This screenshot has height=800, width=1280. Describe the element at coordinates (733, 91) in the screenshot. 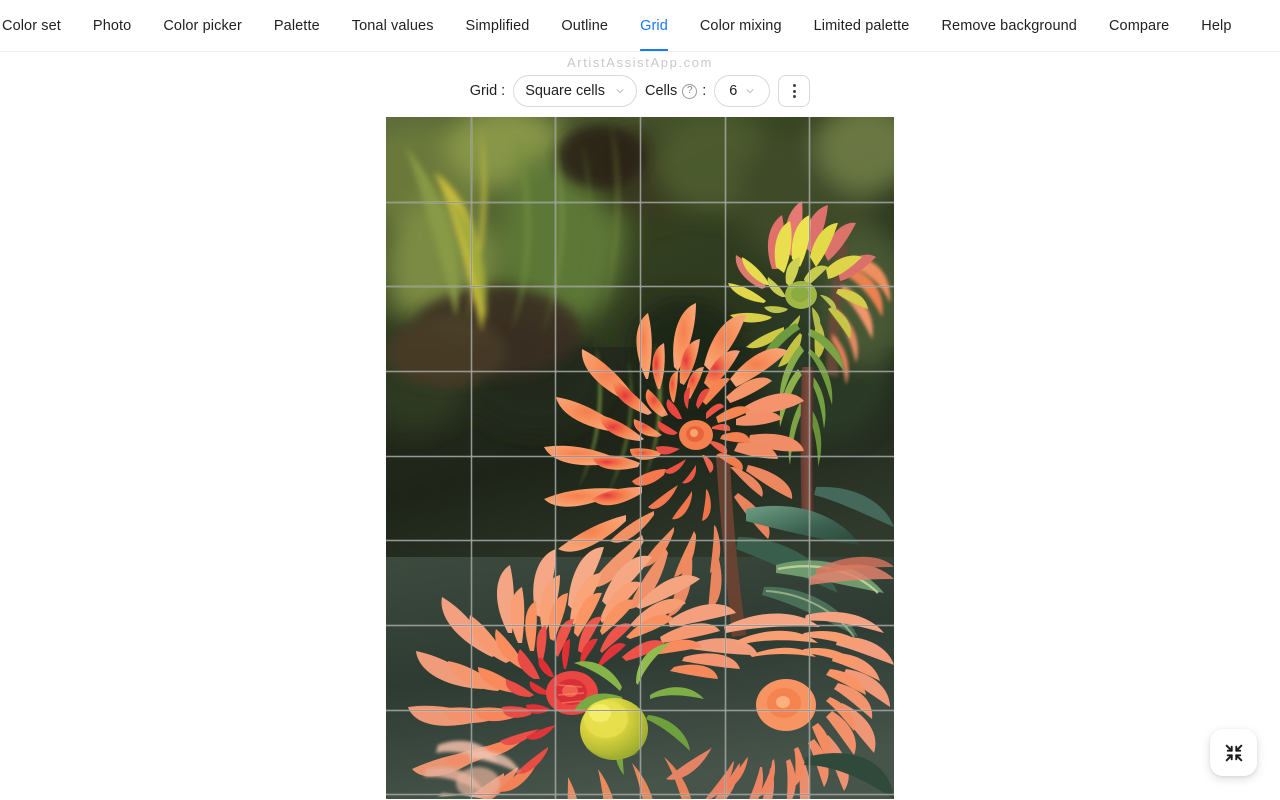

I see `cells-count-select-value: 6` at that location.